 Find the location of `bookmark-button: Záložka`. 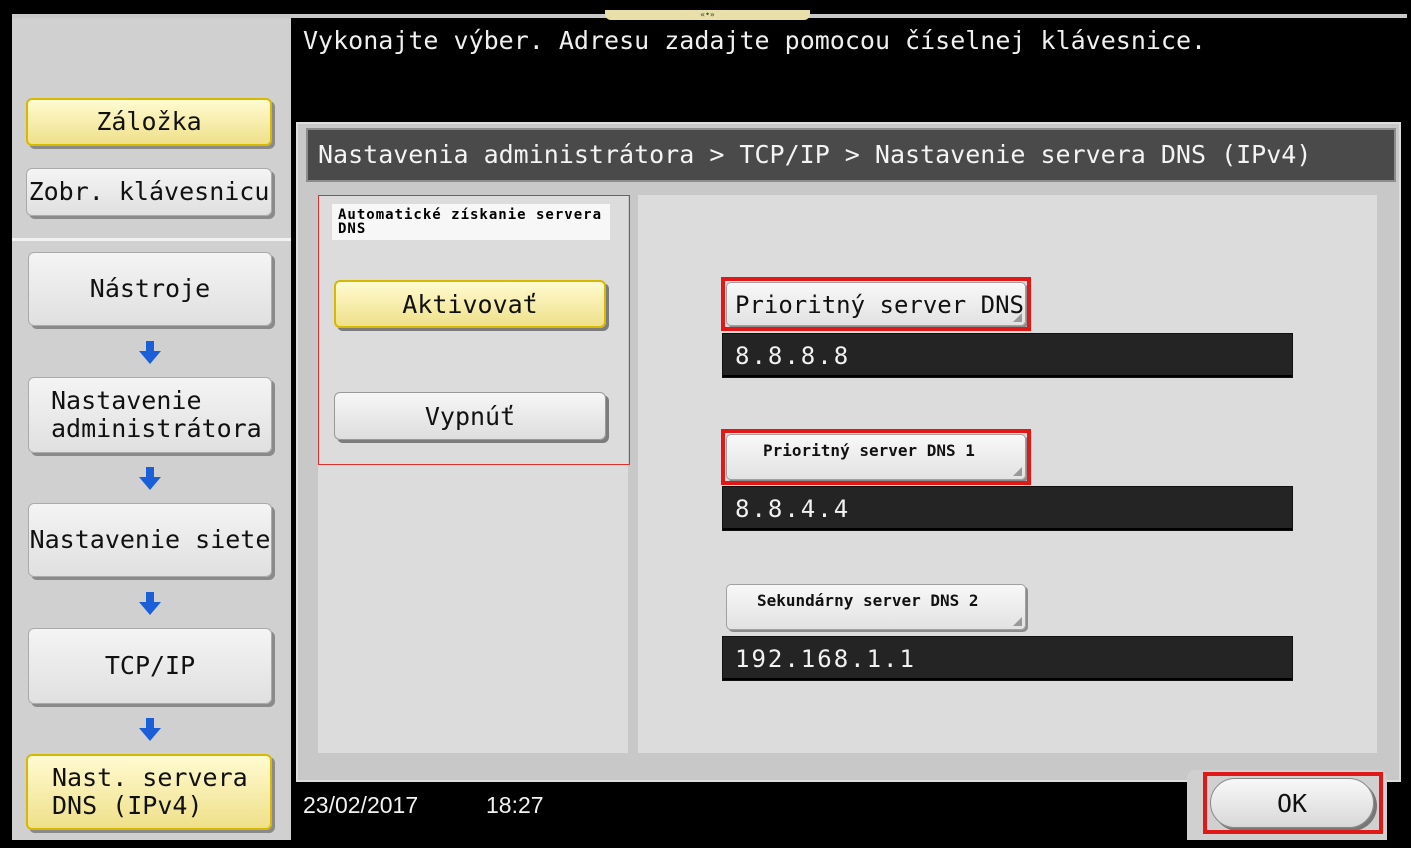

bookmark-button: Záložka is located at coordinates (149, 122).